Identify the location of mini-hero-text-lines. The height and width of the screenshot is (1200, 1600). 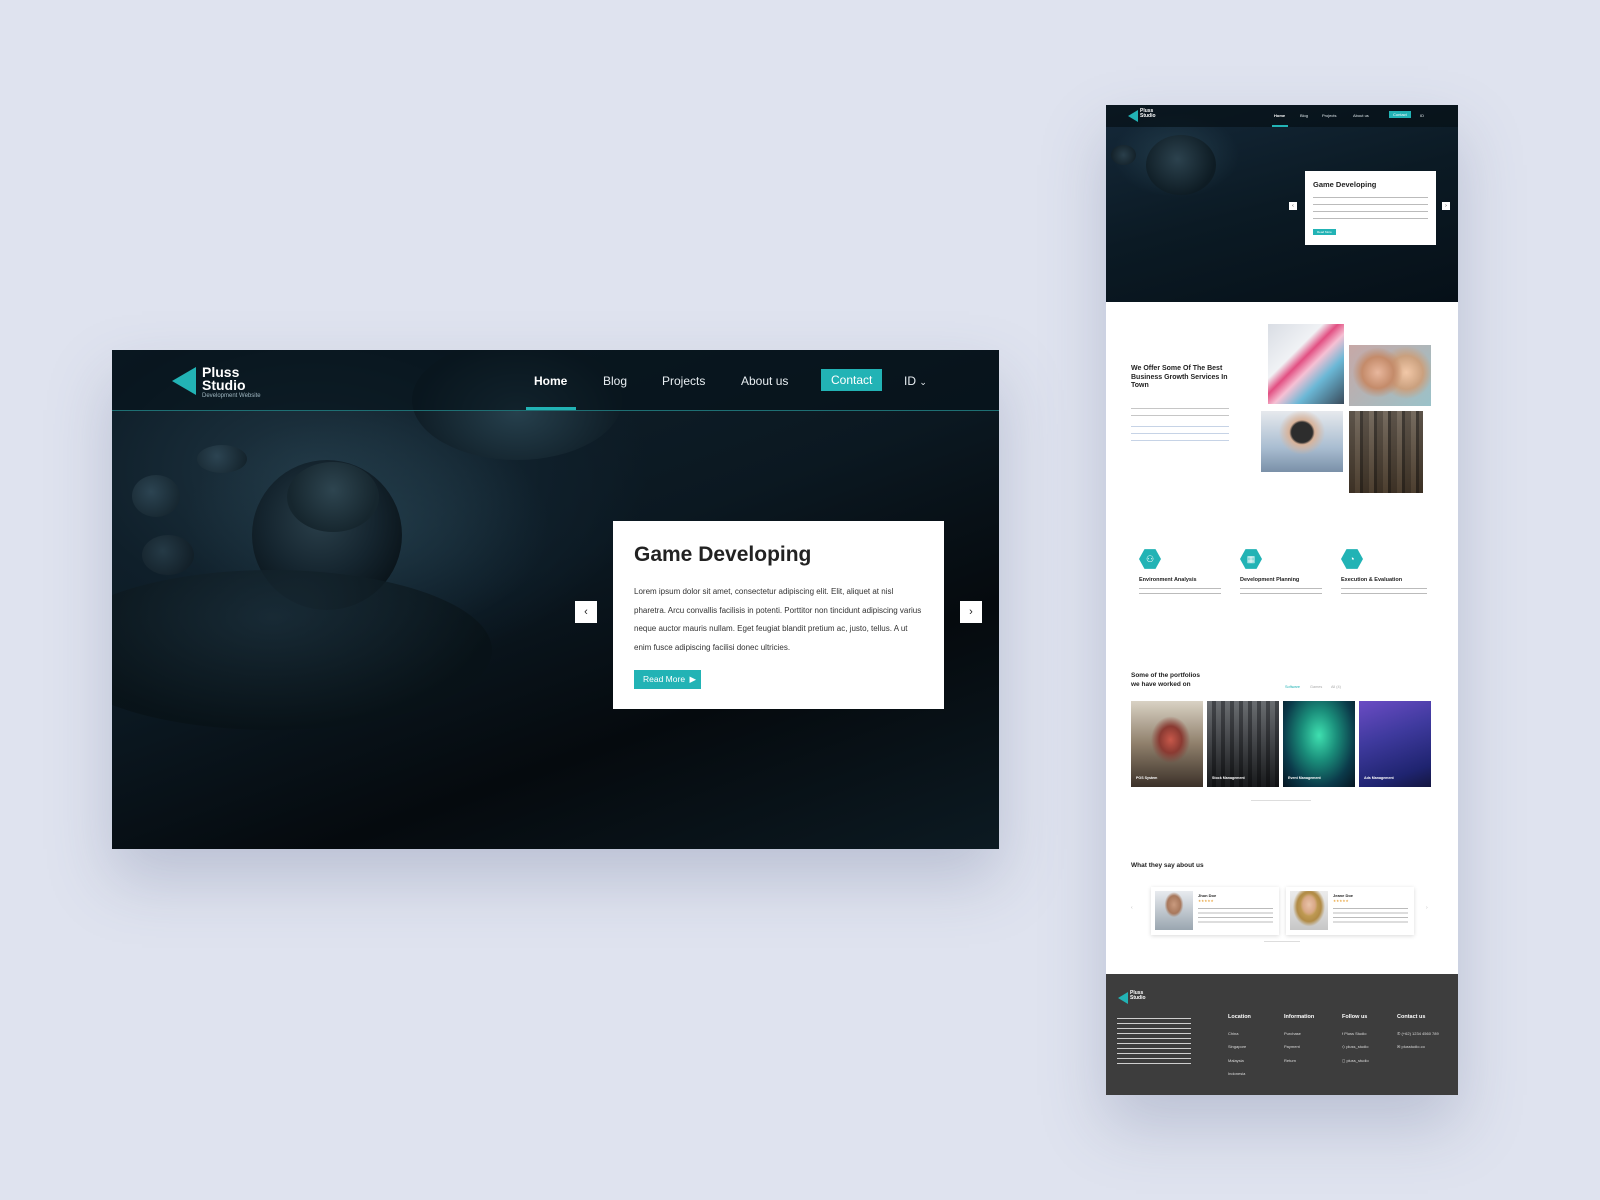
(1370, 206).